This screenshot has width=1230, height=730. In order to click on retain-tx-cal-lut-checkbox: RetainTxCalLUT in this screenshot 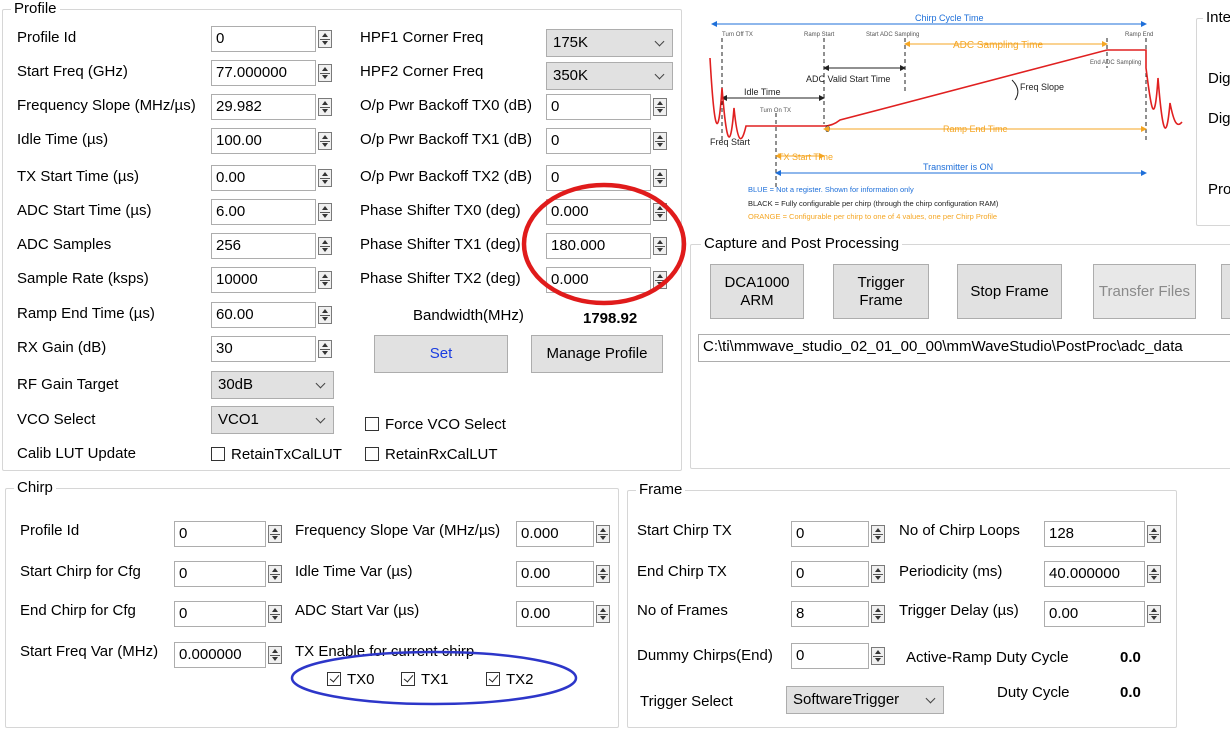, I will do `click(276, 455)`.